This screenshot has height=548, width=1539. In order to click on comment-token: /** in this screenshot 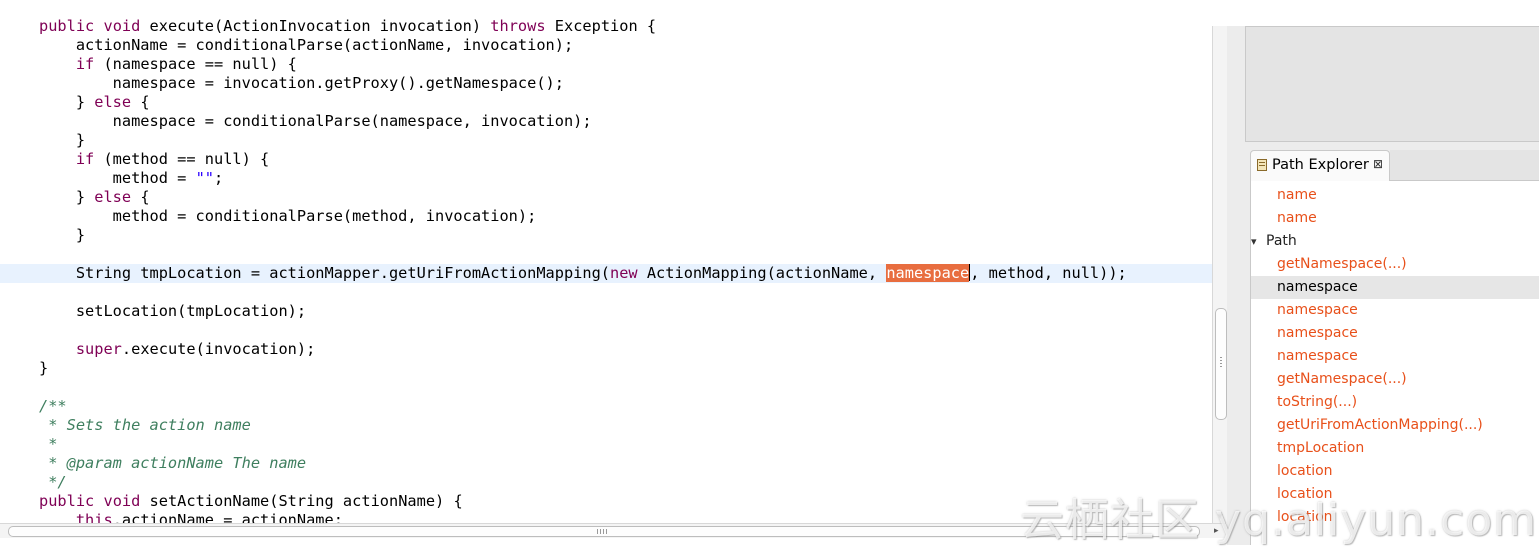, I will do `click(53, 406)`.